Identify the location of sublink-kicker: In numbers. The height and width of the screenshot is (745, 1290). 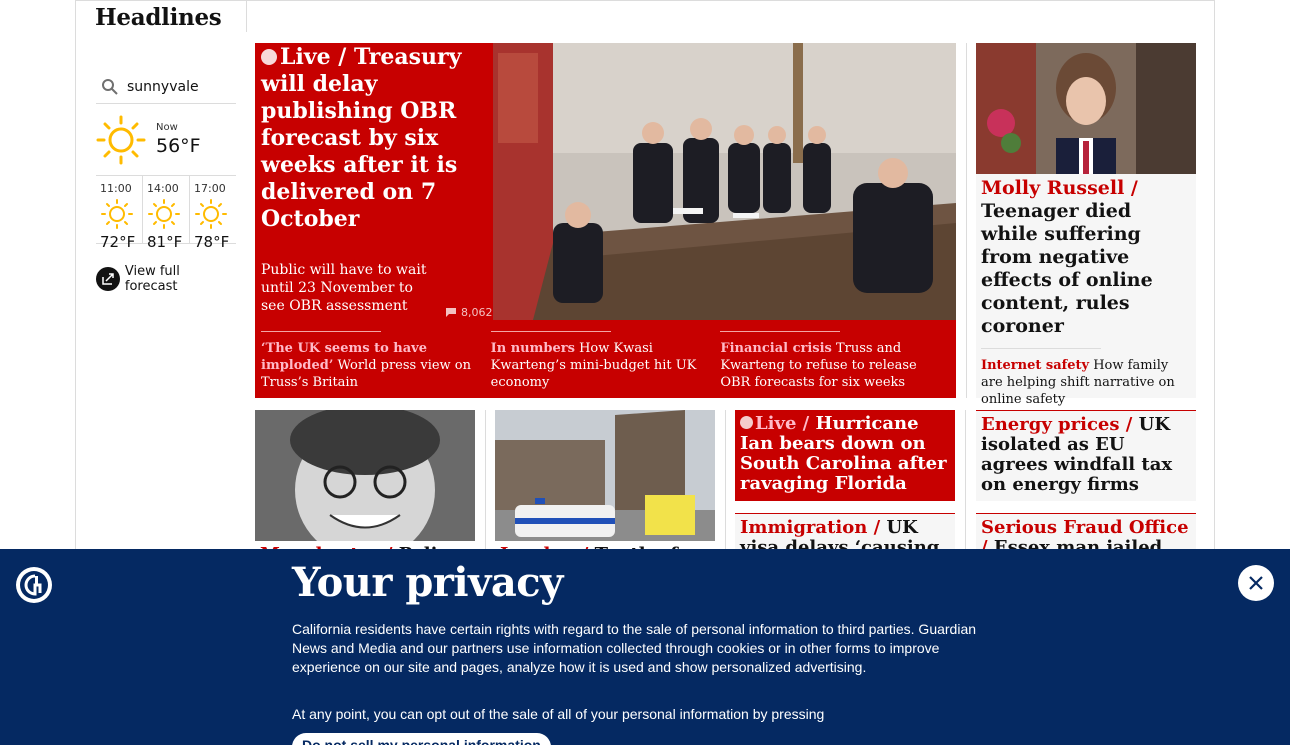
(533, 348).